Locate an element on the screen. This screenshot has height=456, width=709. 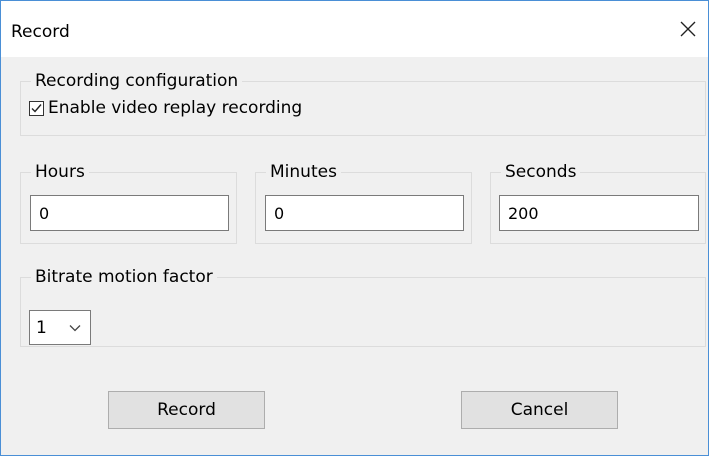
minutes-input is located at coordinates (364, 213).